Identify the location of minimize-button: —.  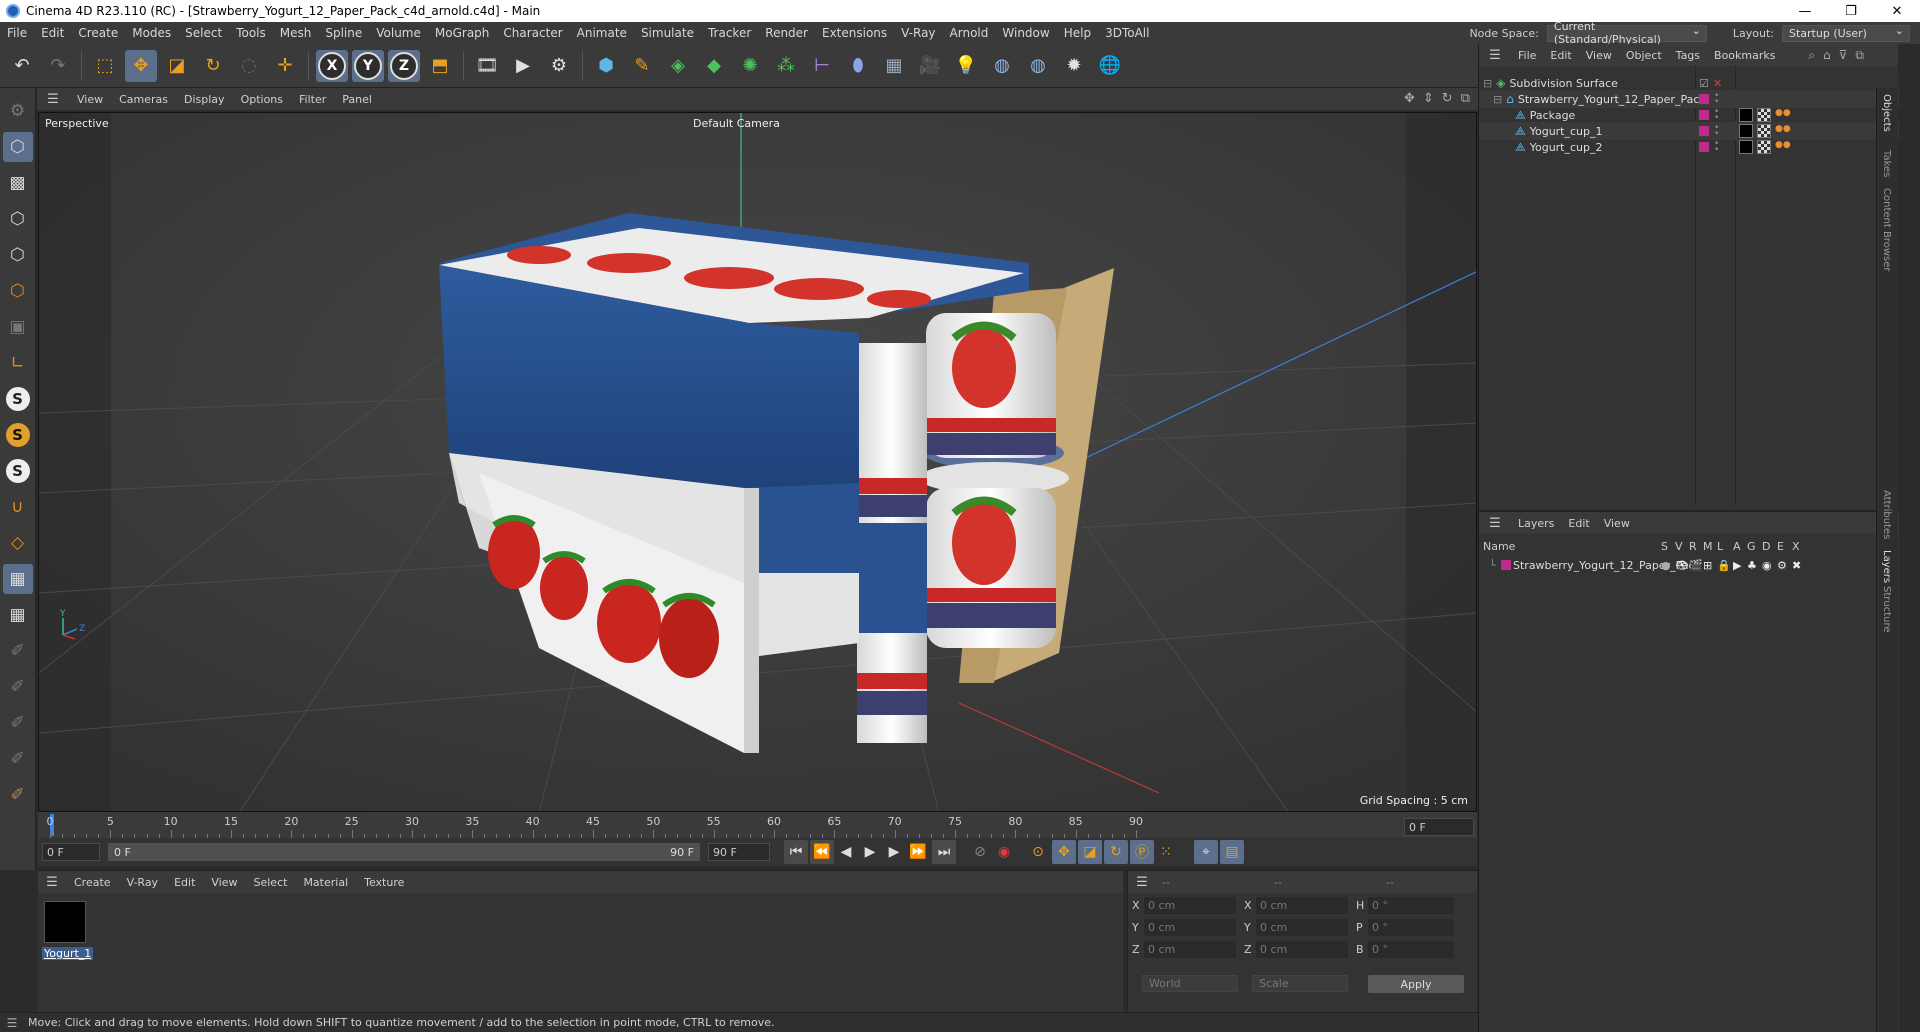
(1805, 11).